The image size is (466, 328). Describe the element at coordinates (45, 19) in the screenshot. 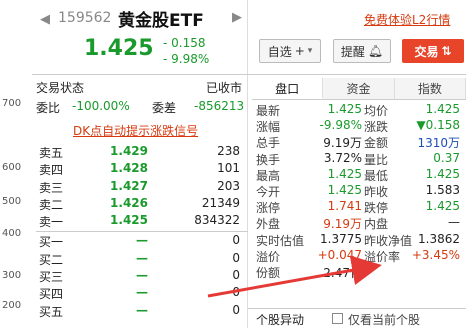

I see `chevron-left-icon: ◀` at that location.